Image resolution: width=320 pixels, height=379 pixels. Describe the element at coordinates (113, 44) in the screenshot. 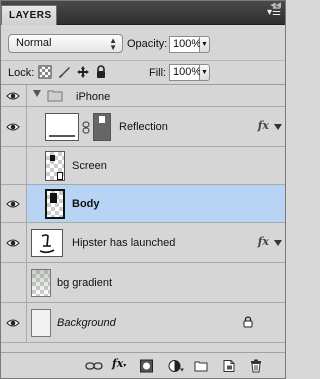

I see `select-arrows-icon: ▲ ▼` at that location.